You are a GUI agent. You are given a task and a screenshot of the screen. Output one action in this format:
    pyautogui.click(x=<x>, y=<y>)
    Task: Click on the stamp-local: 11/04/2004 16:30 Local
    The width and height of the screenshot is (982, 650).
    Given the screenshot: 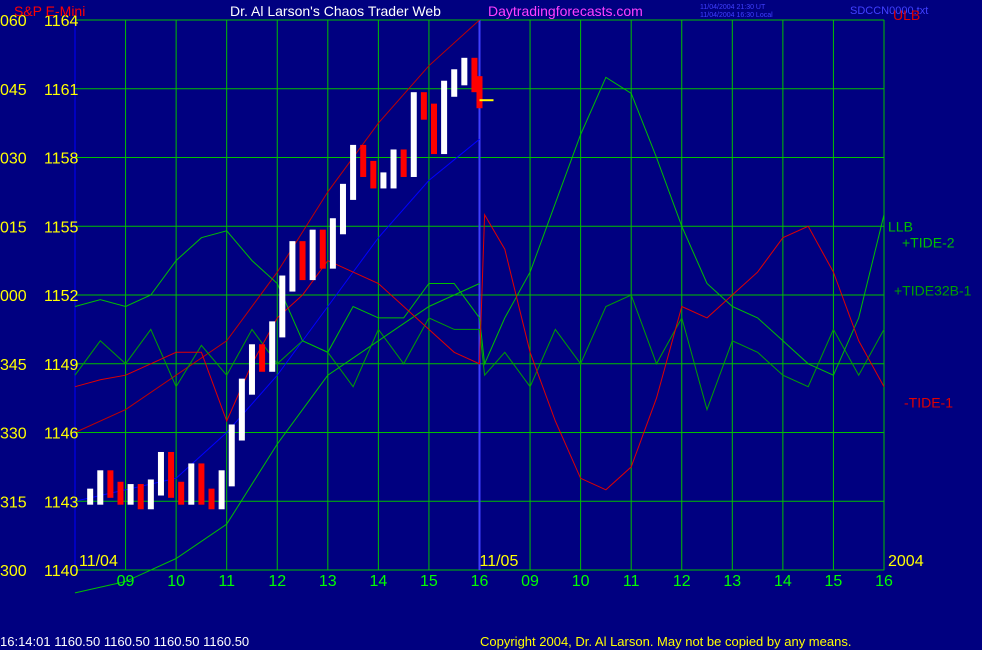 What is the action you would take?
    pyautogui.click(x=736, y=15)
    